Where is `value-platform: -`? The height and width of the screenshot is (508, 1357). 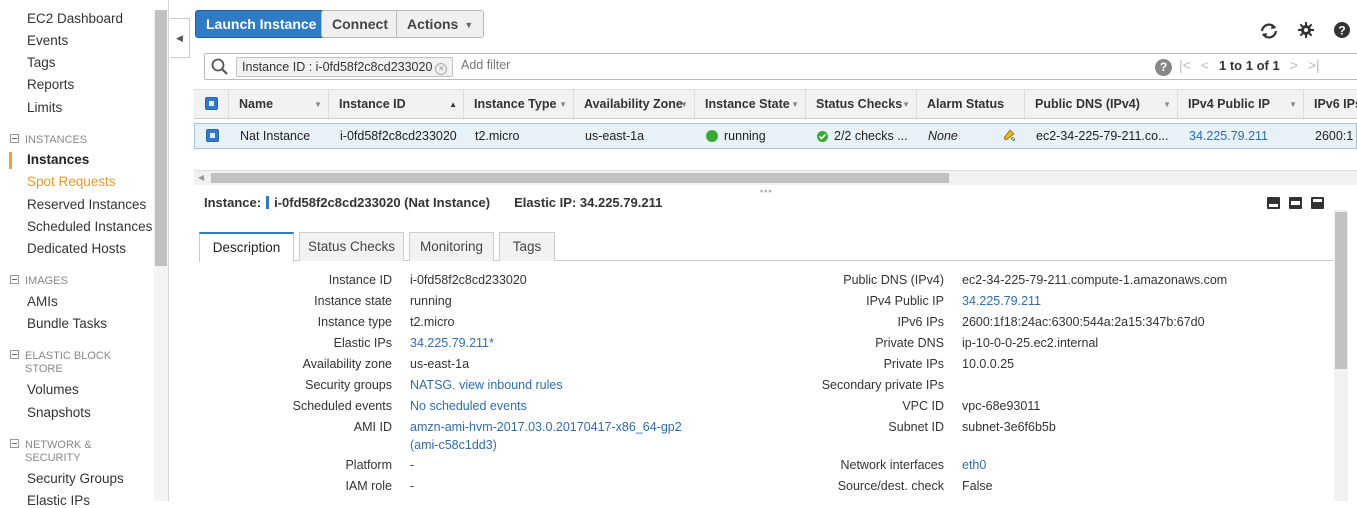
value-platform: - is located at coordinates (412, 465).